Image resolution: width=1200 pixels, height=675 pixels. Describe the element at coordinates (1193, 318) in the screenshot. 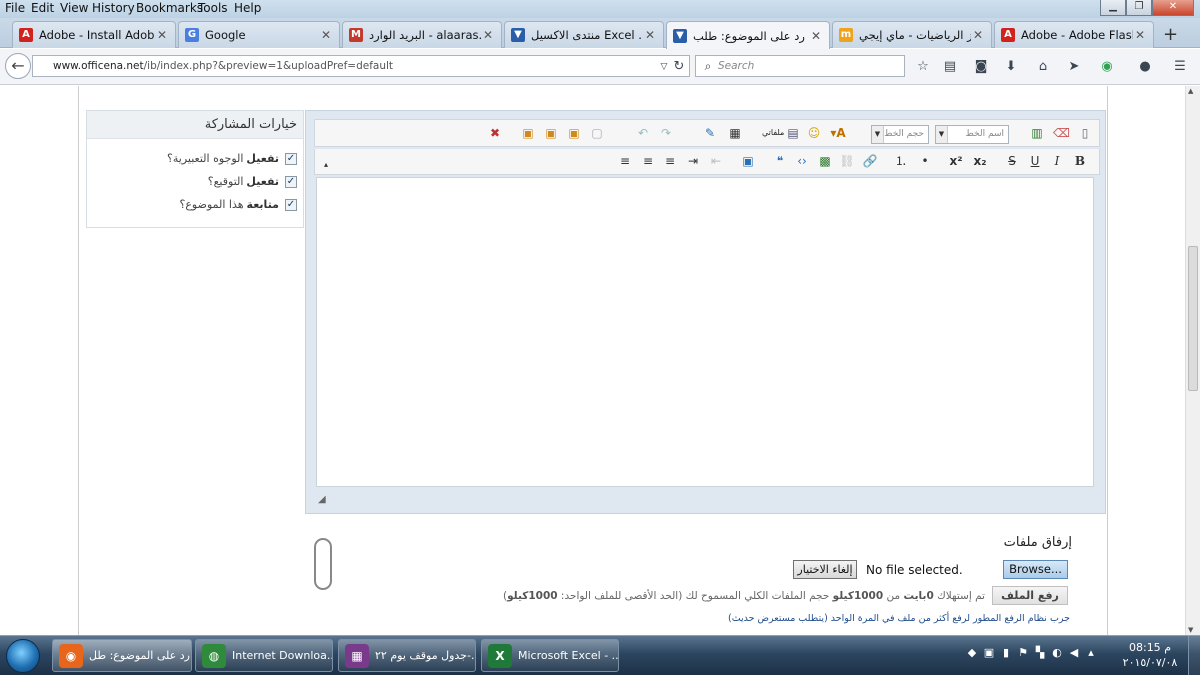

I see `scrollbar-thumb` at that location.